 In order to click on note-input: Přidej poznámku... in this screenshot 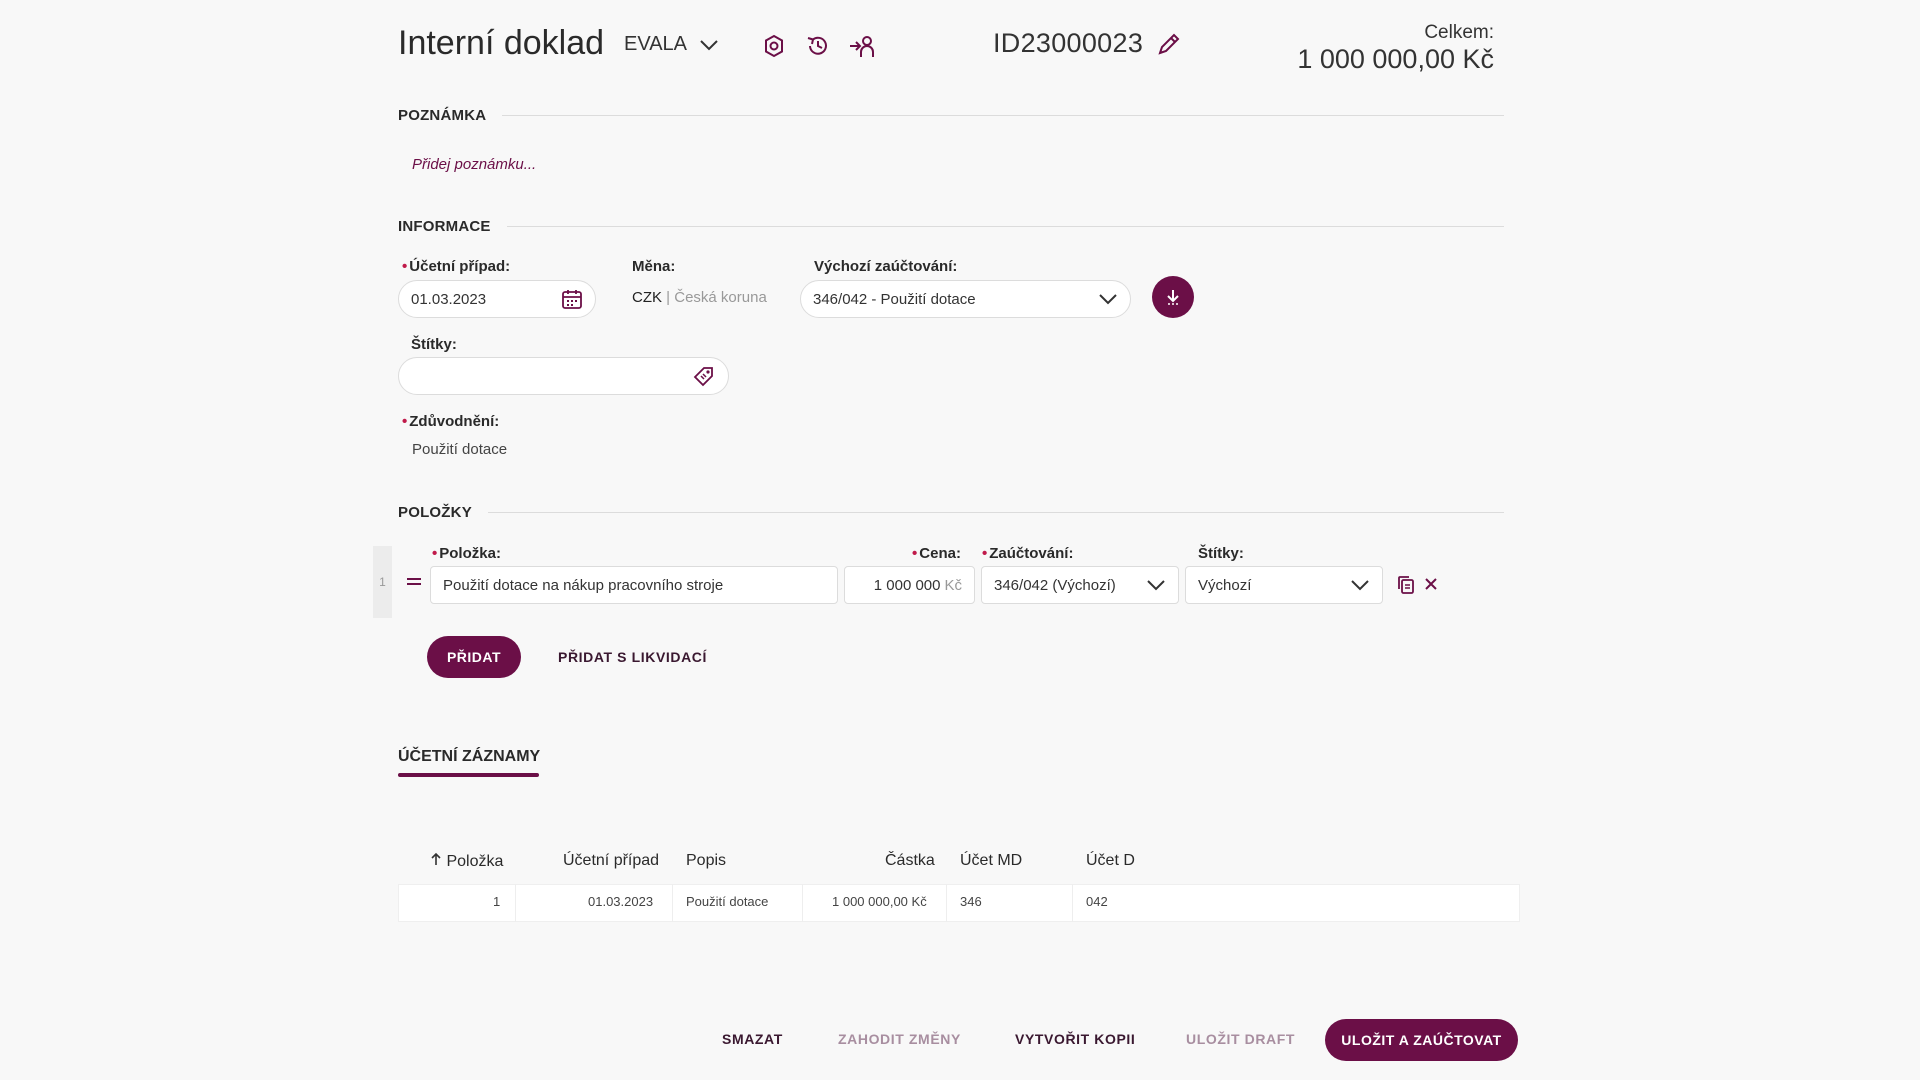, I will do `click(474, 164)`.